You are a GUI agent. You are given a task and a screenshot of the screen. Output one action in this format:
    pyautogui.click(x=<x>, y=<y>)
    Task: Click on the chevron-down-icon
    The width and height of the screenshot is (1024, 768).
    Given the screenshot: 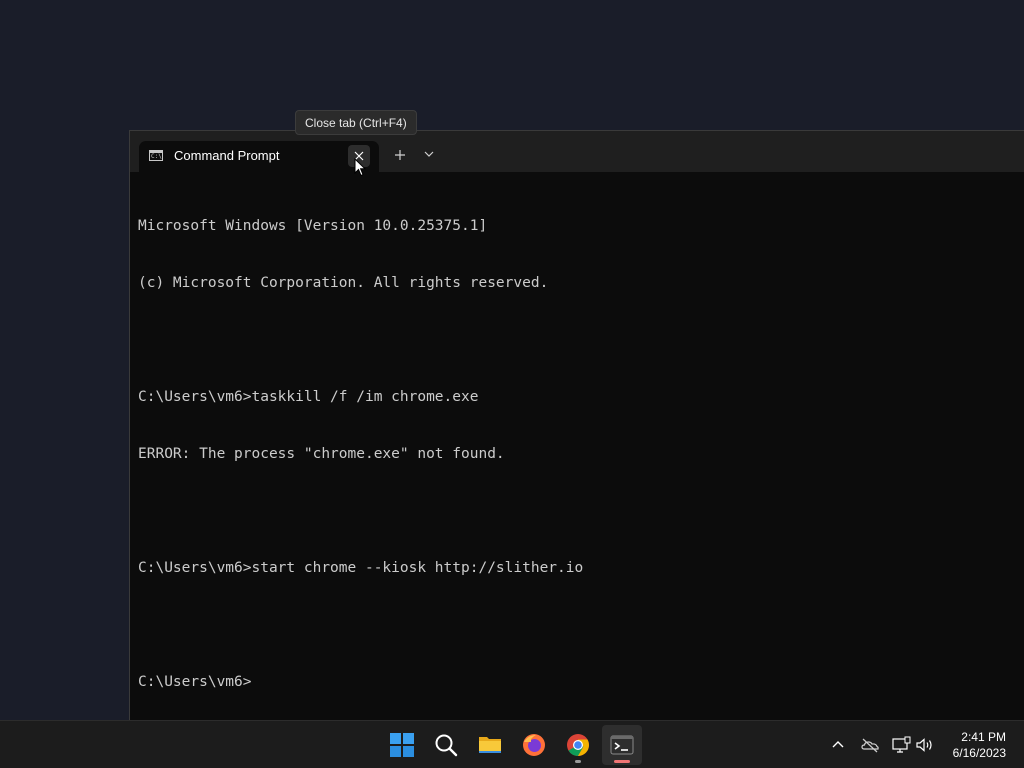 What is the action you would take?
    pyautogui.click(x=429, y=154)
    